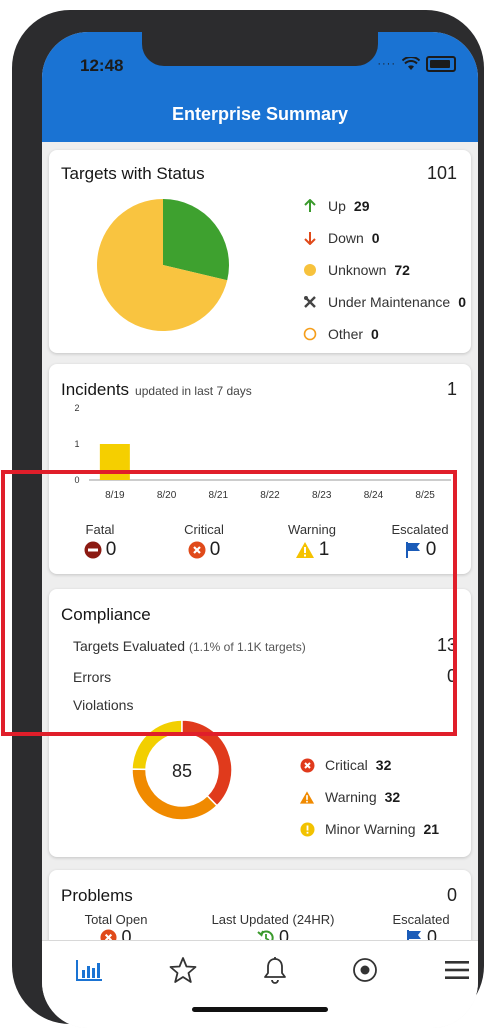 Image resolution: width=496 pixels, height=1030 pixels. What do you see at coordinates (133, 173) in the screenshot?
I see `targets-title: Targets with Status` at bounding box center [133, 173].